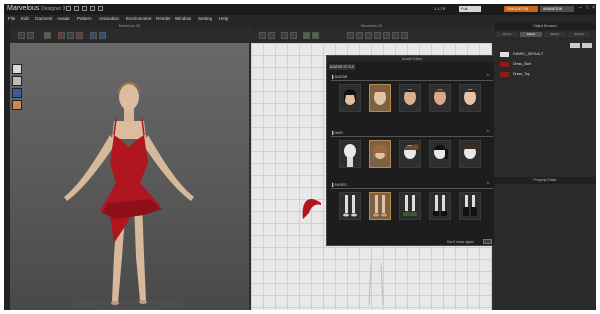  Describe the element at coordinates (545, 180) in the screenshot. I see `property-editor-title: Property Editor` at that location.